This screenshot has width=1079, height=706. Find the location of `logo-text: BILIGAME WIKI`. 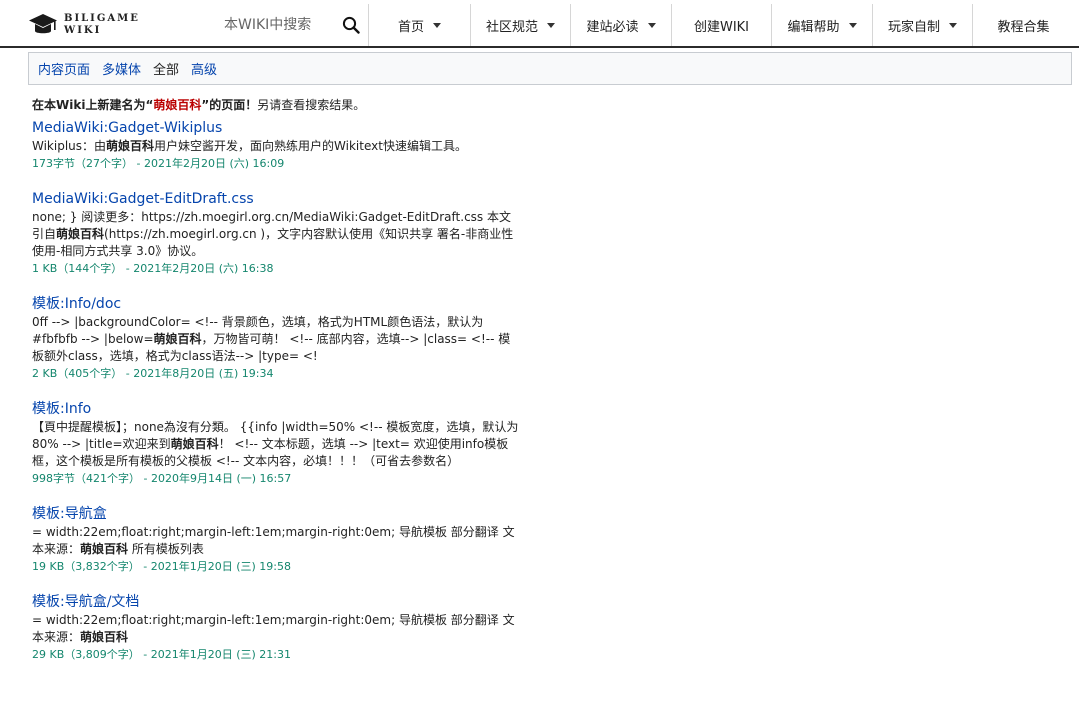

logo-text: BILIGAME WIKI is located at coordinates (102, 25).